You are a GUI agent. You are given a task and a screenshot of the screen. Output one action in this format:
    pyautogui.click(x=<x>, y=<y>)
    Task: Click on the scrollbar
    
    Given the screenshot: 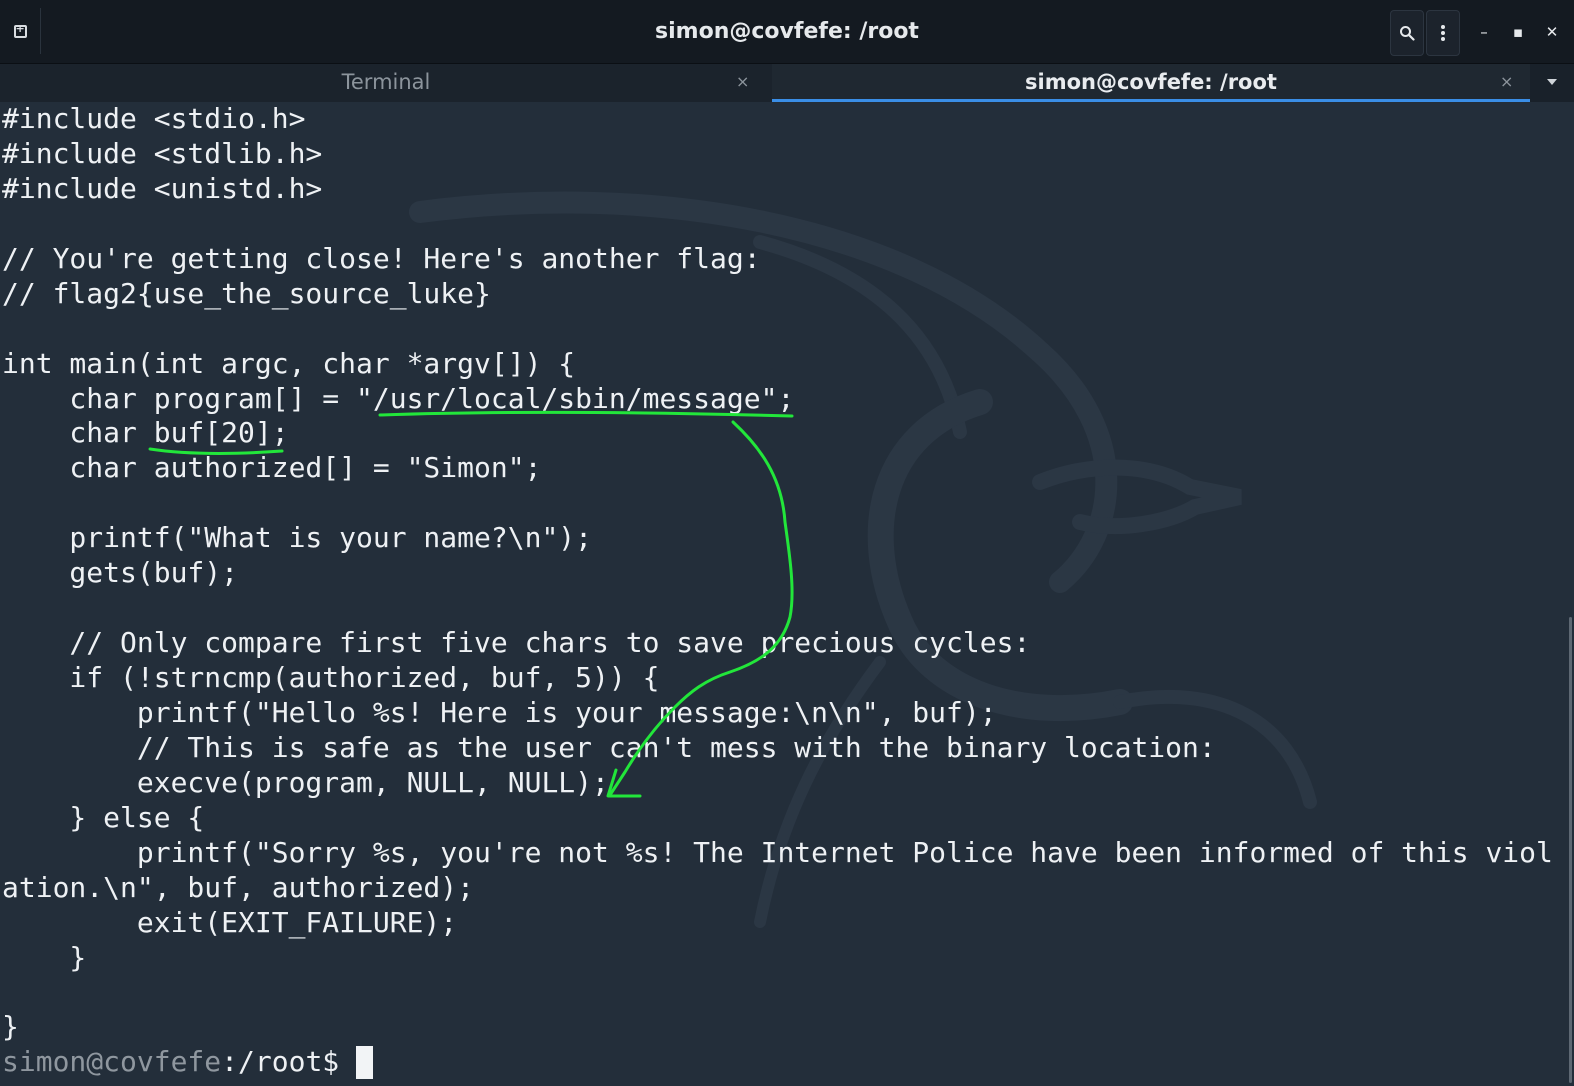 What is the action you would take?
    pyautogui.click(x=1570, y=850)
    